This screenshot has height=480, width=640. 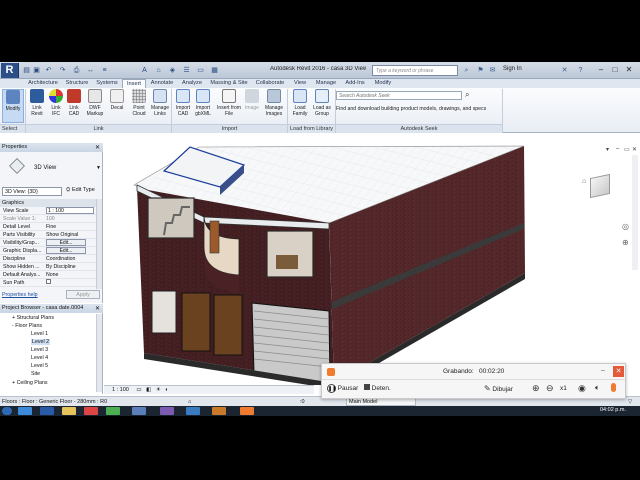 I want to click on seek-search-input: Search Autodesk Seek, so click(x=399, y=95).